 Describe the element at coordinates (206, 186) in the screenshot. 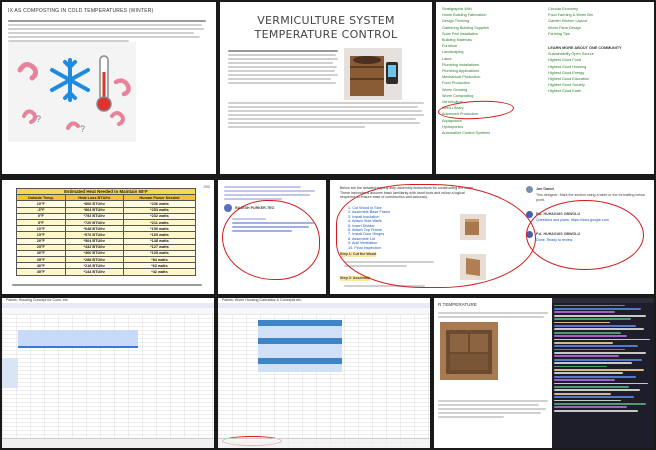

I see `side-number: 292` at that location.